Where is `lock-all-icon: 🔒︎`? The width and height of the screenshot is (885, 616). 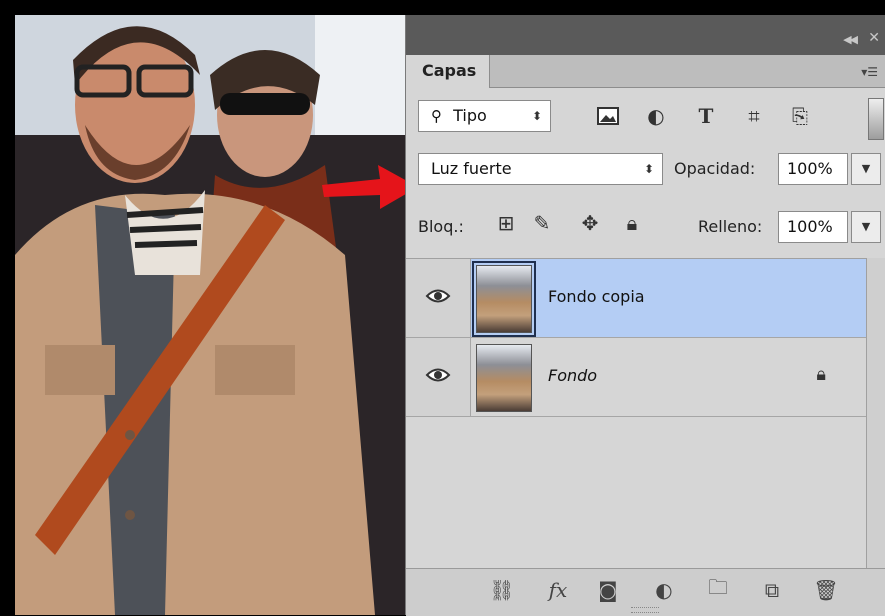
lock-all-icon: 🔒︎ is located at coordinates (632, 223).